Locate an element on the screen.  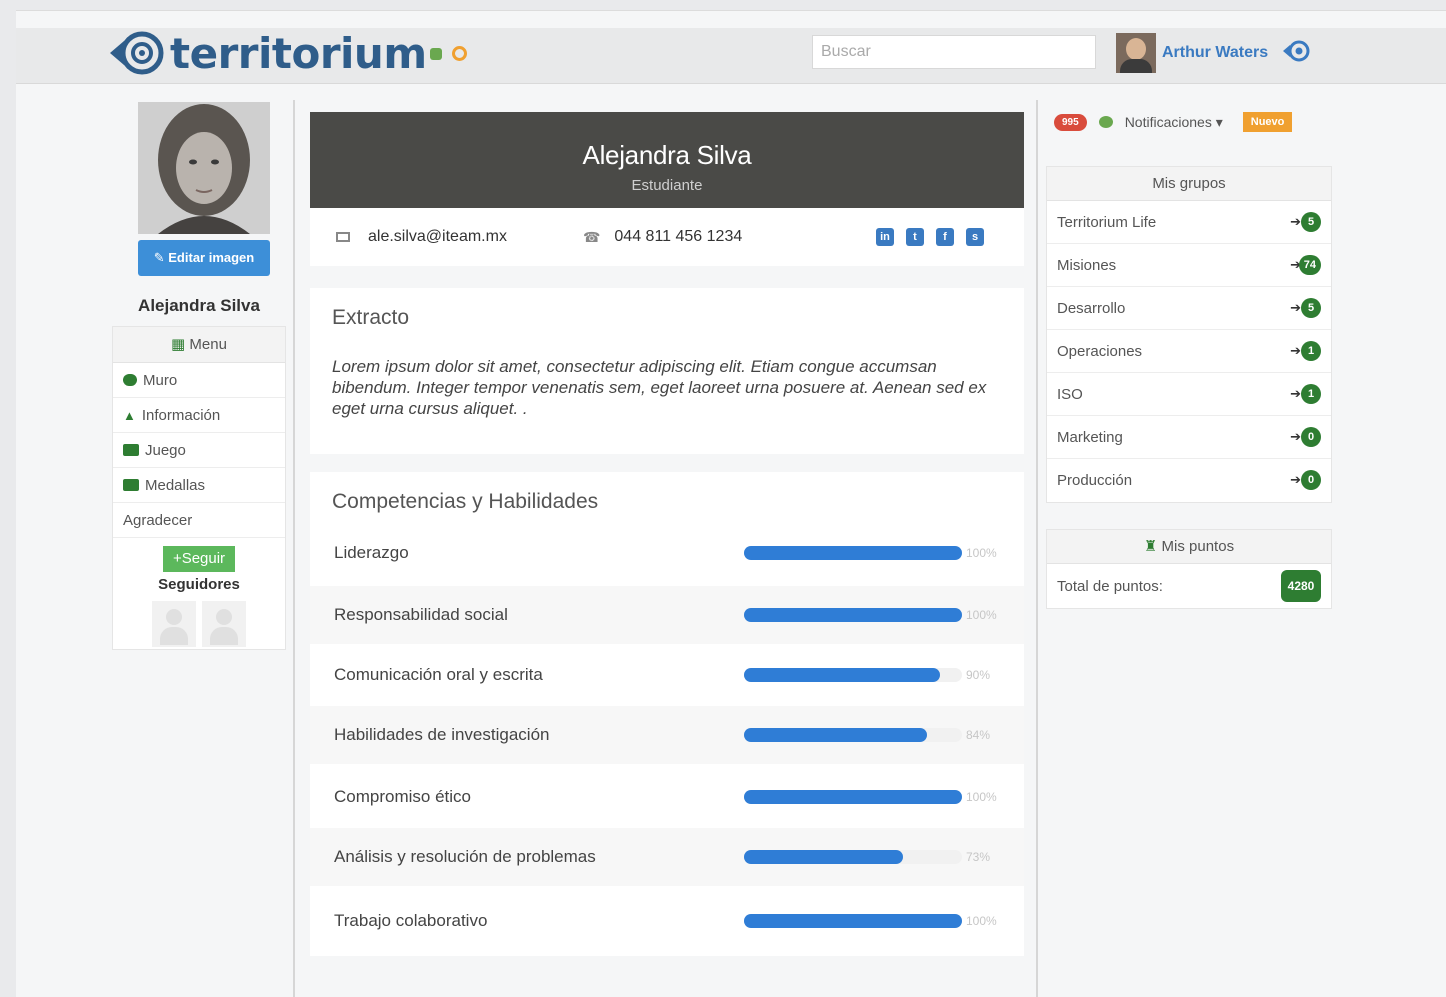
search-input: Buscar is located at coordinates (954, 52).